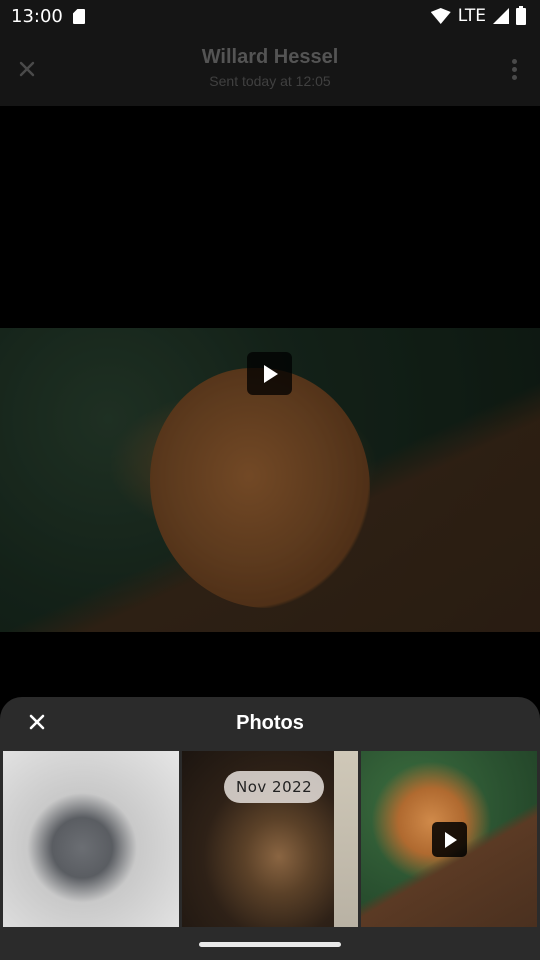 The image size is (540, 960). Describe the element at coordinates (270, 16) in the screenshot. I see `status-bar: 13:00 LTE` at that location.